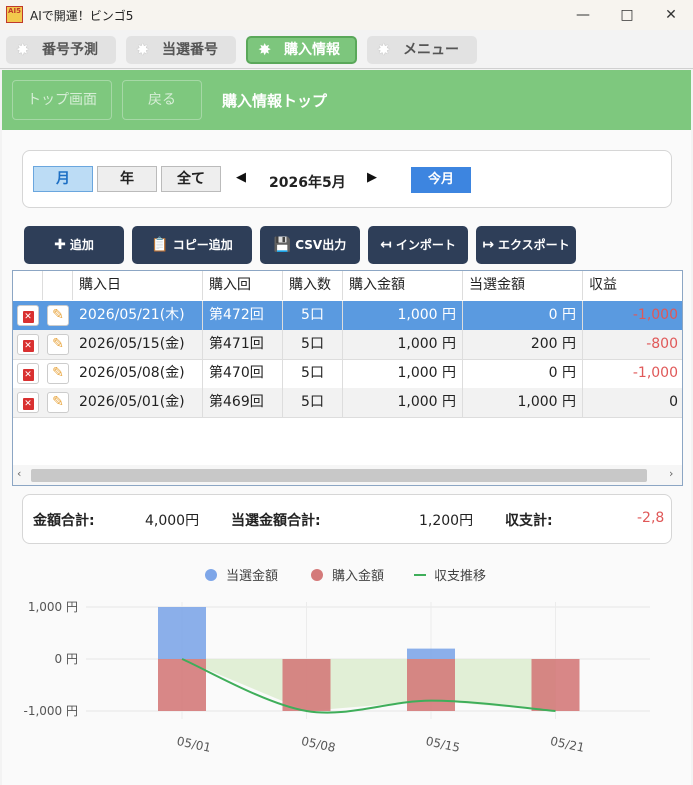  Describe the element at coordinates (14, 14) in the screenshot. I see `app-logo: AI5` at that location.